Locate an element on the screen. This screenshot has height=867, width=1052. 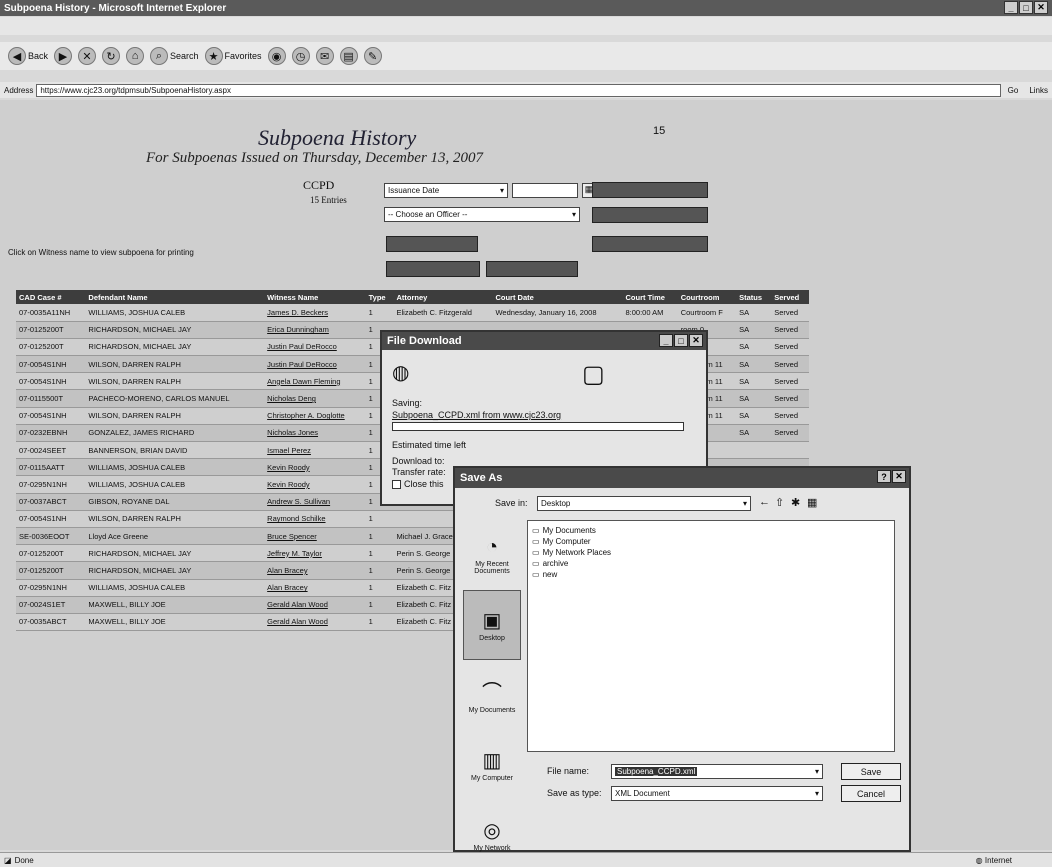
links-label: Links is located at coordinates (1038, 90).